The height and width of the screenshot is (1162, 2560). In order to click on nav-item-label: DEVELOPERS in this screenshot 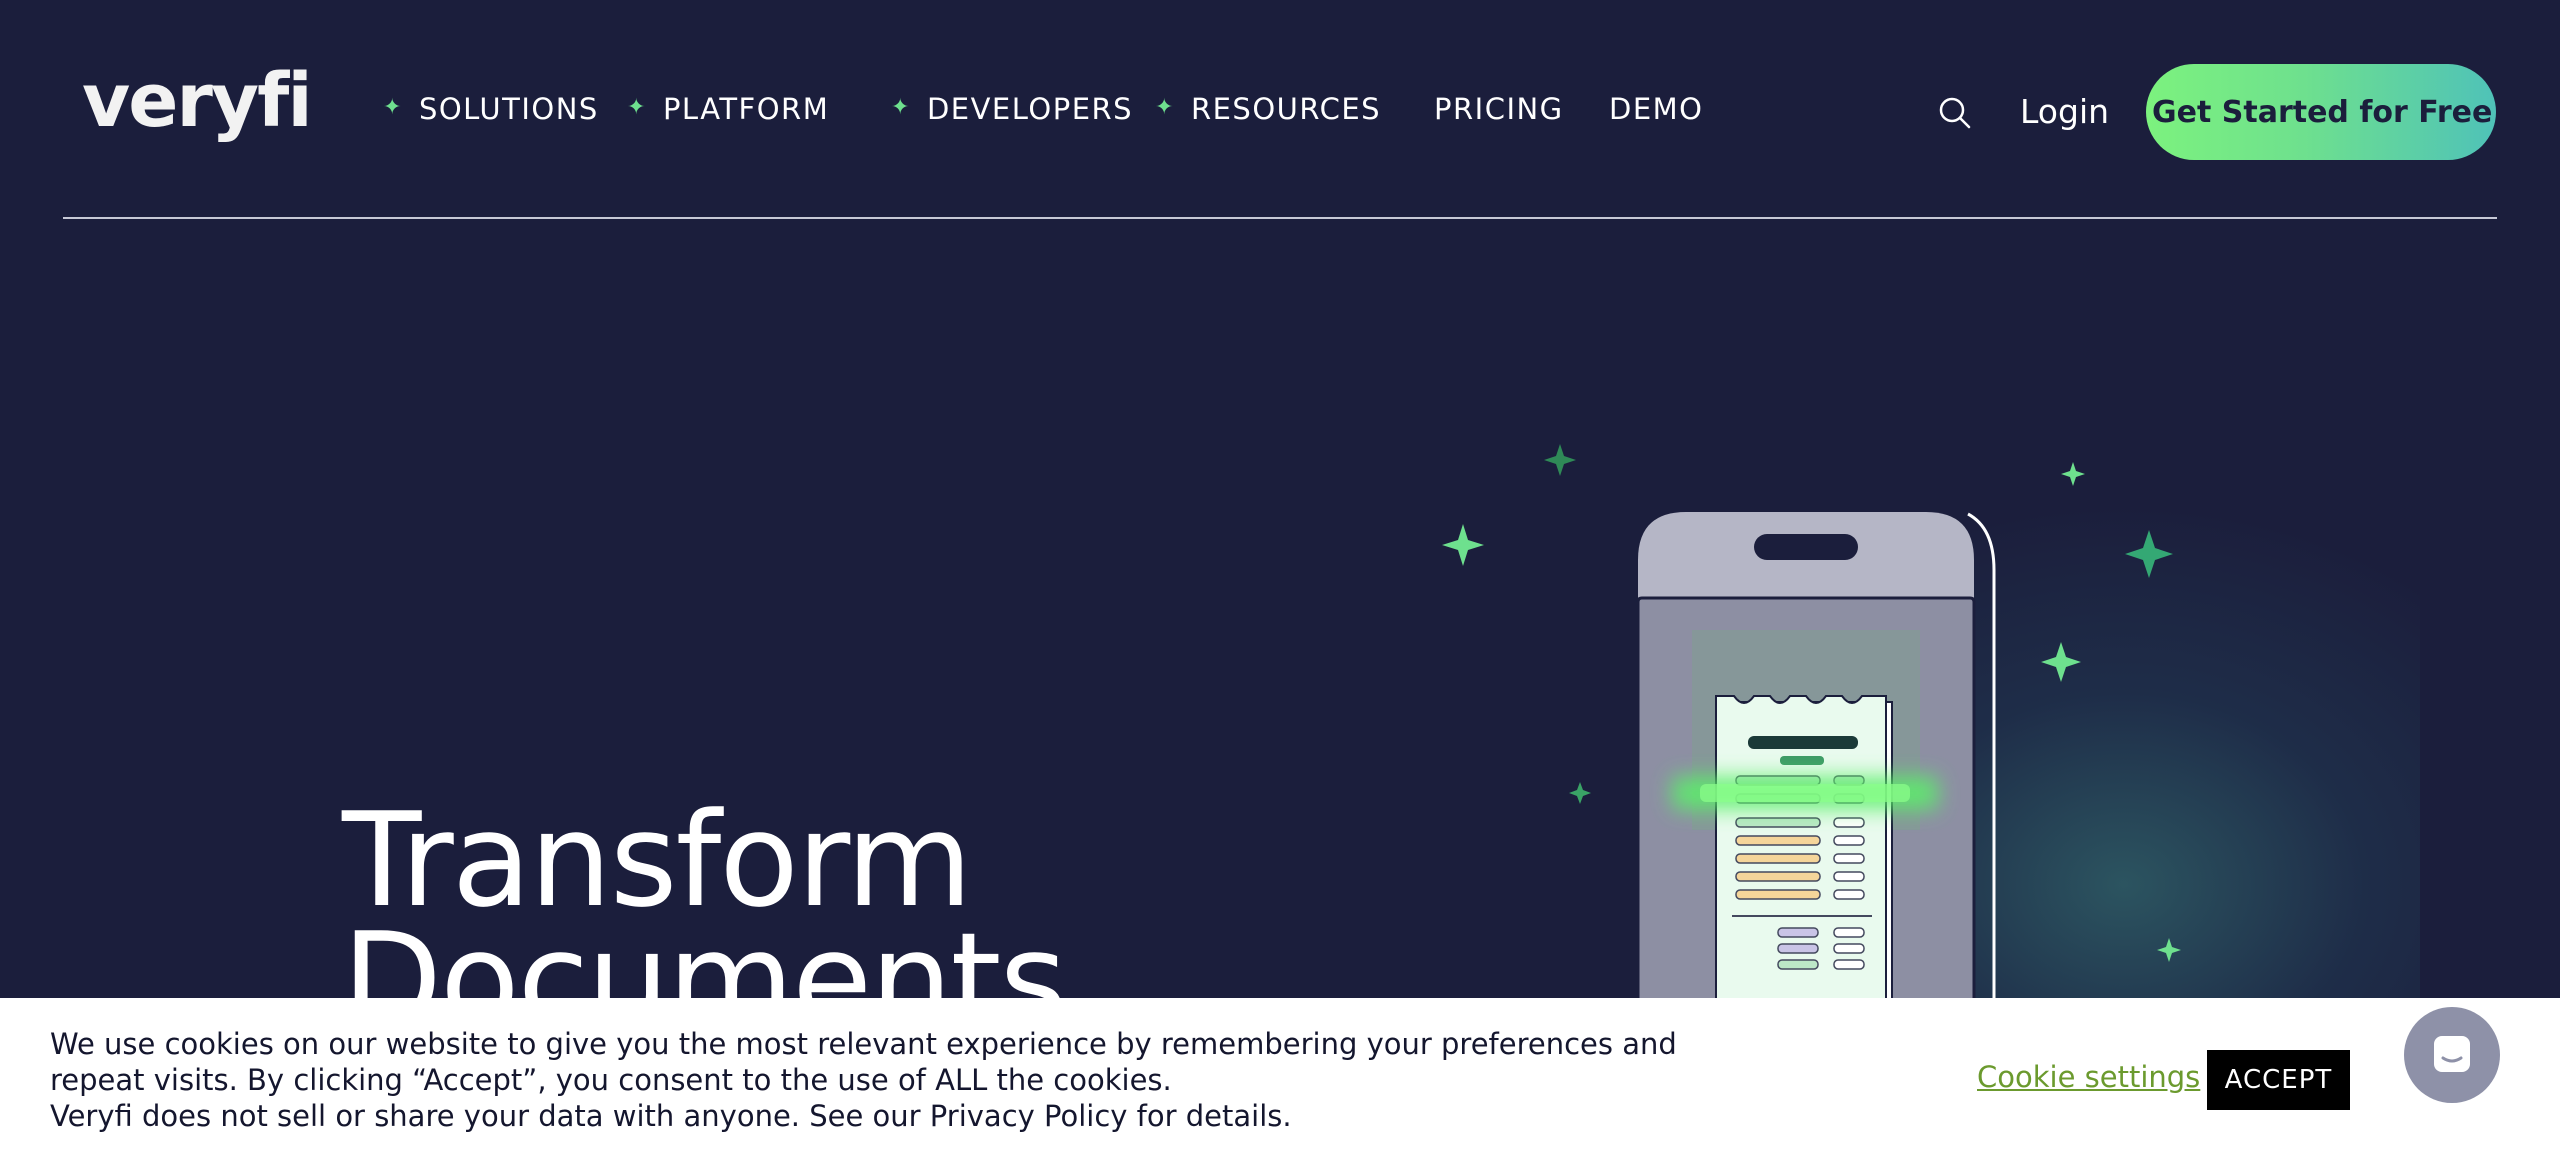, I will do `click(1030, 109)`.